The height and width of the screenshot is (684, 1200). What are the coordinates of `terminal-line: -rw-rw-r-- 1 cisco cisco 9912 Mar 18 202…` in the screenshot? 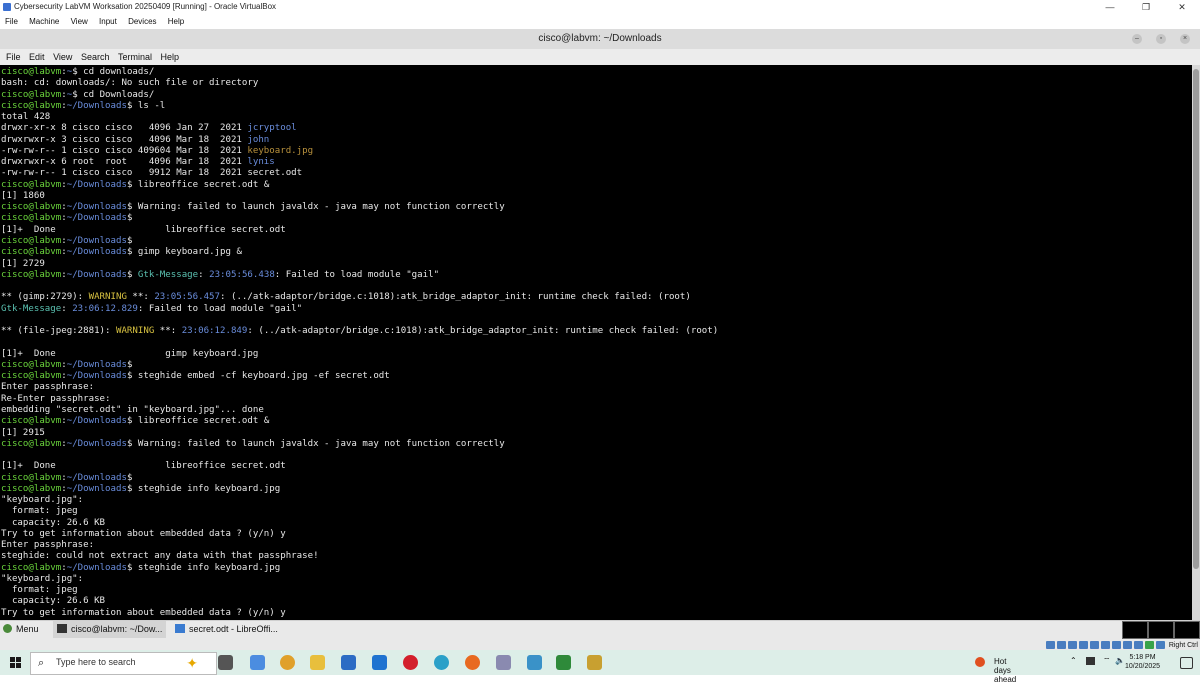 It's located at (596, 173).